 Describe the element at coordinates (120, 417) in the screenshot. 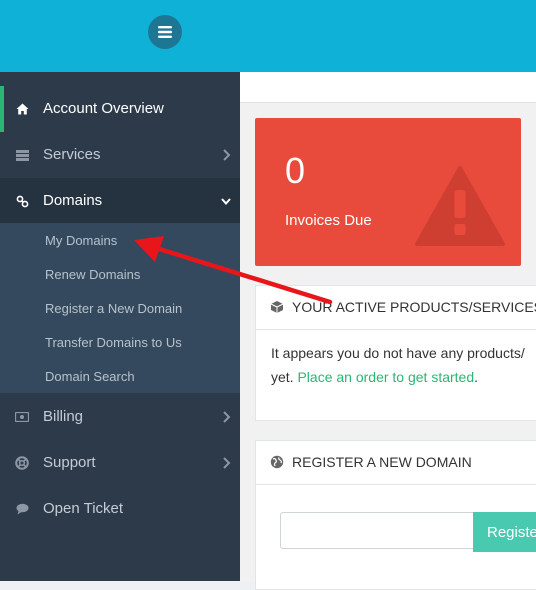

I see `sidebar-item-billing: Billing` at that location.